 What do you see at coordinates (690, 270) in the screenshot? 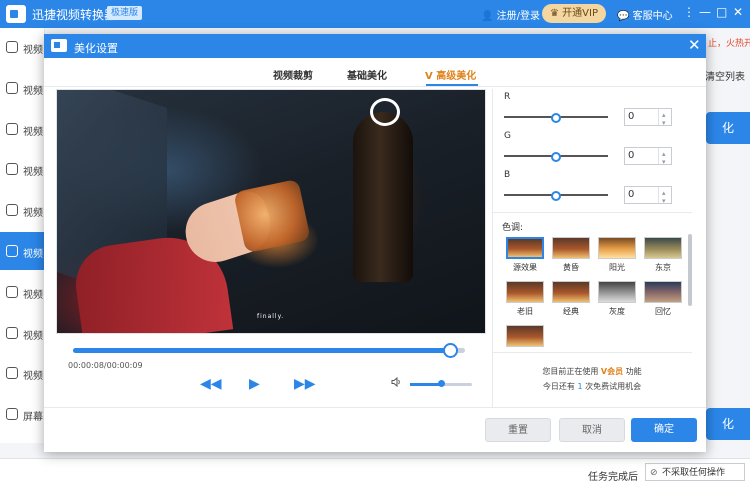
I see `tone-scrollbar` at bounding box center [690, 270].